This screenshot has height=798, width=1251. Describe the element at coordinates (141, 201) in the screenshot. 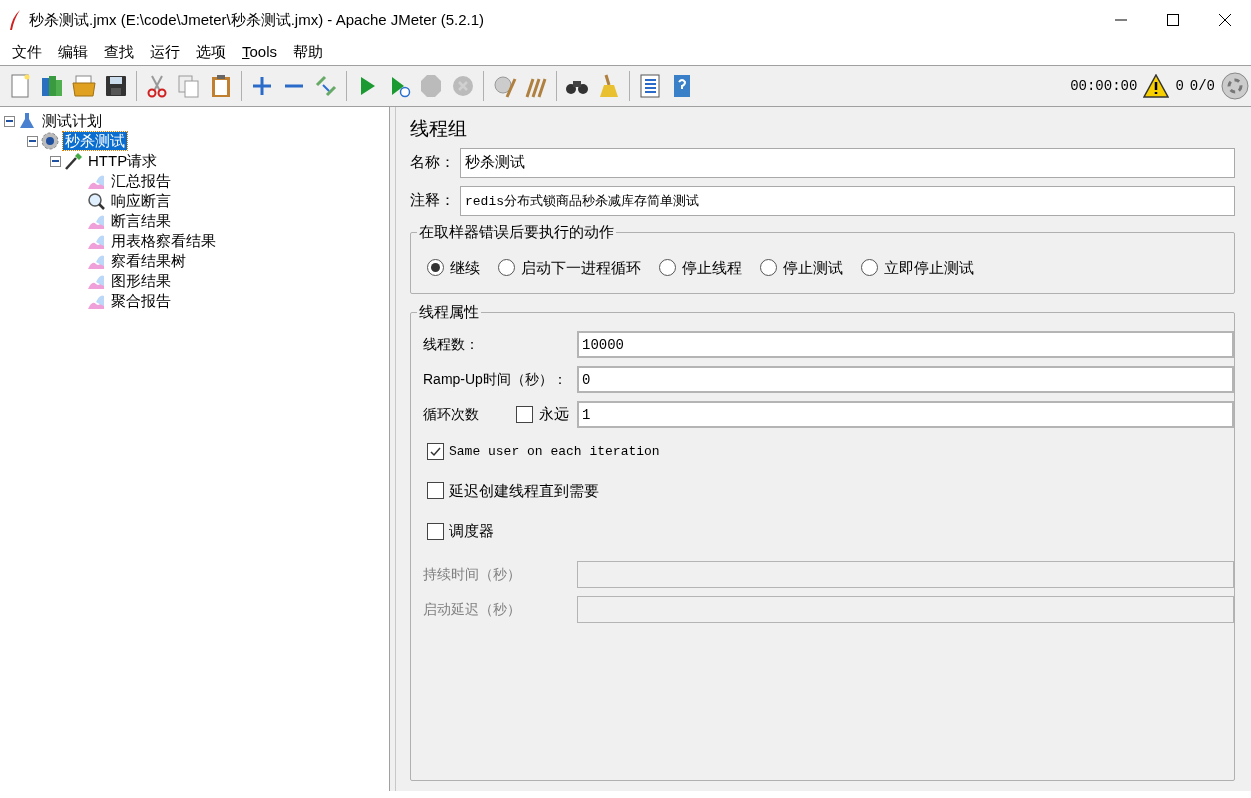

I see `tree-item: 响应断言` at that location.